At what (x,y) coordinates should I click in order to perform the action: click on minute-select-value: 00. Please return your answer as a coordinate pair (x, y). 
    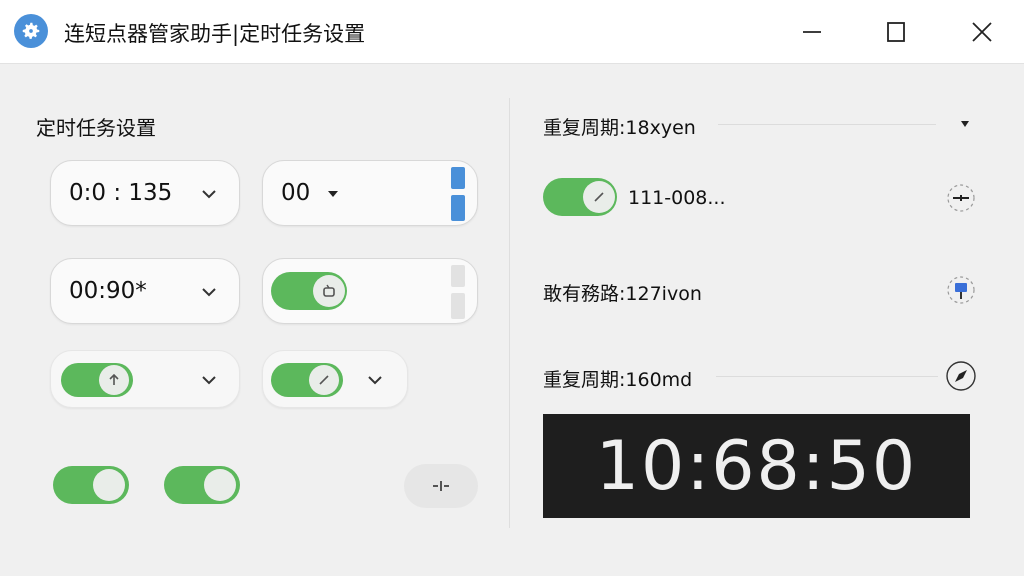
    Looking at the image, I should click on (296, 193).